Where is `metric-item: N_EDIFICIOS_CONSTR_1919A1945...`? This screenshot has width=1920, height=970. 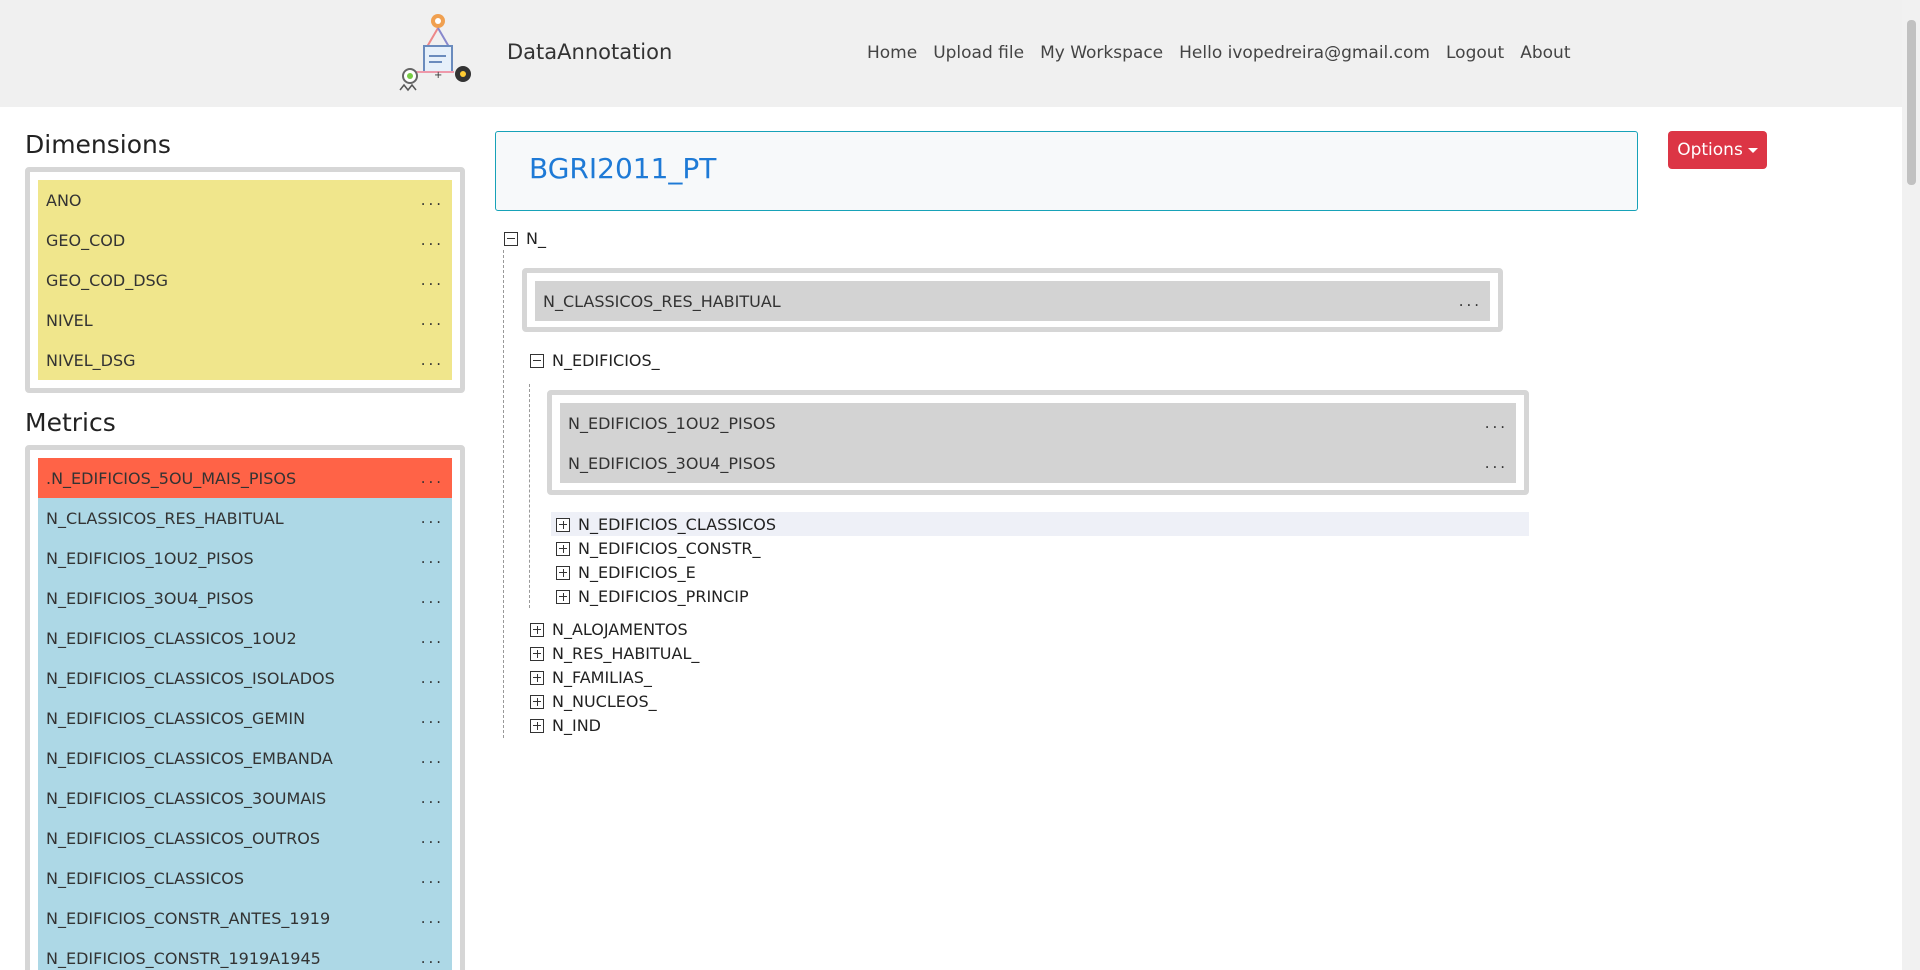 metric-item: N_EDIFICIOS_CONSTR_1919A1945... is located at coordinates (245, 954).